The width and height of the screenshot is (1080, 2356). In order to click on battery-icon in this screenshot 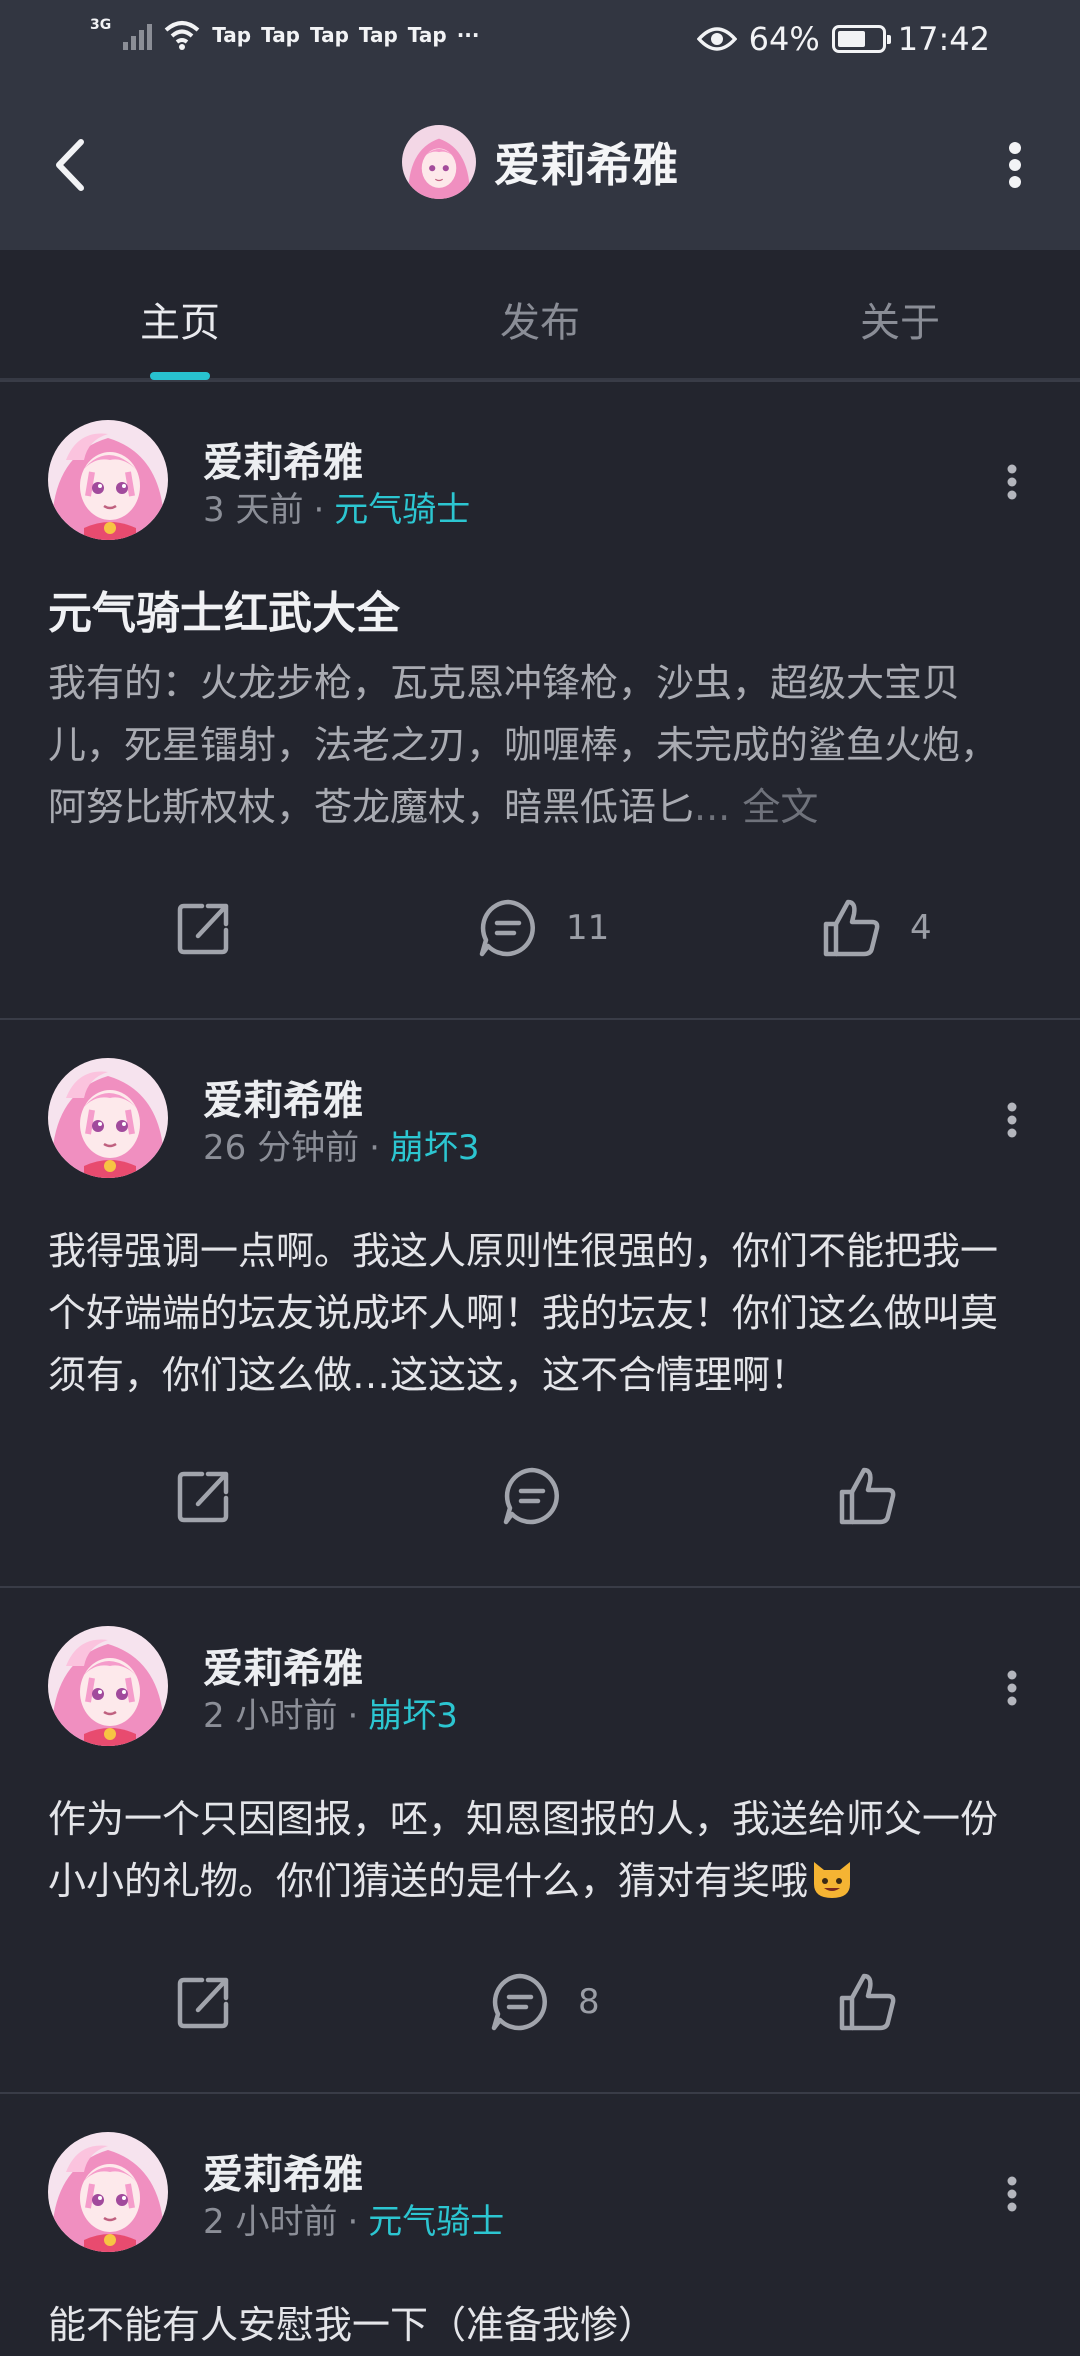, I will do `click(861, 39)`.